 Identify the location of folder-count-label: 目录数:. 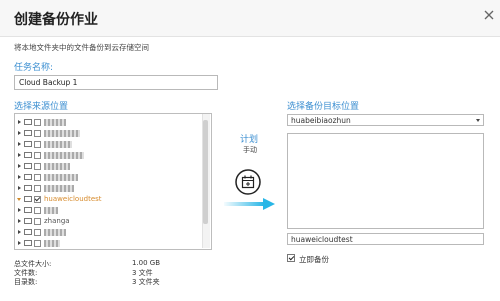
(26, 282).